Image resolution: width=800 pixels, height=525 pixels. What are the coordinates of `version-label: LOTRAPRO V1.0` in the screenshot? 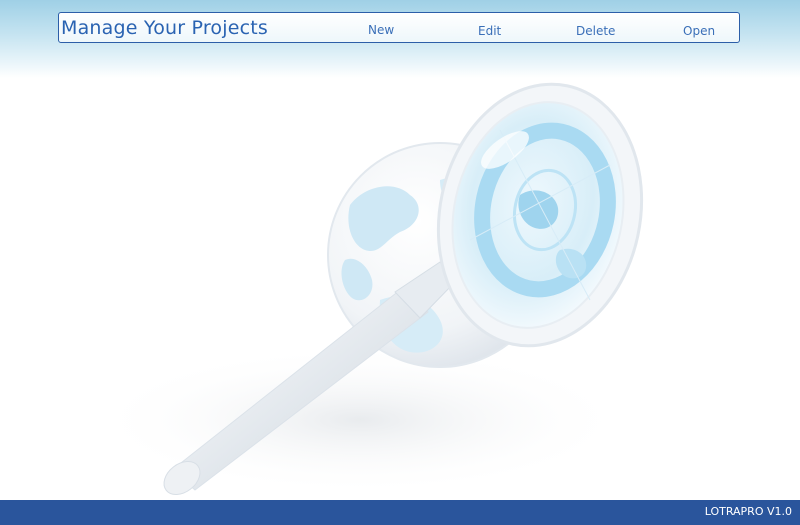 It's located at (748, 511).